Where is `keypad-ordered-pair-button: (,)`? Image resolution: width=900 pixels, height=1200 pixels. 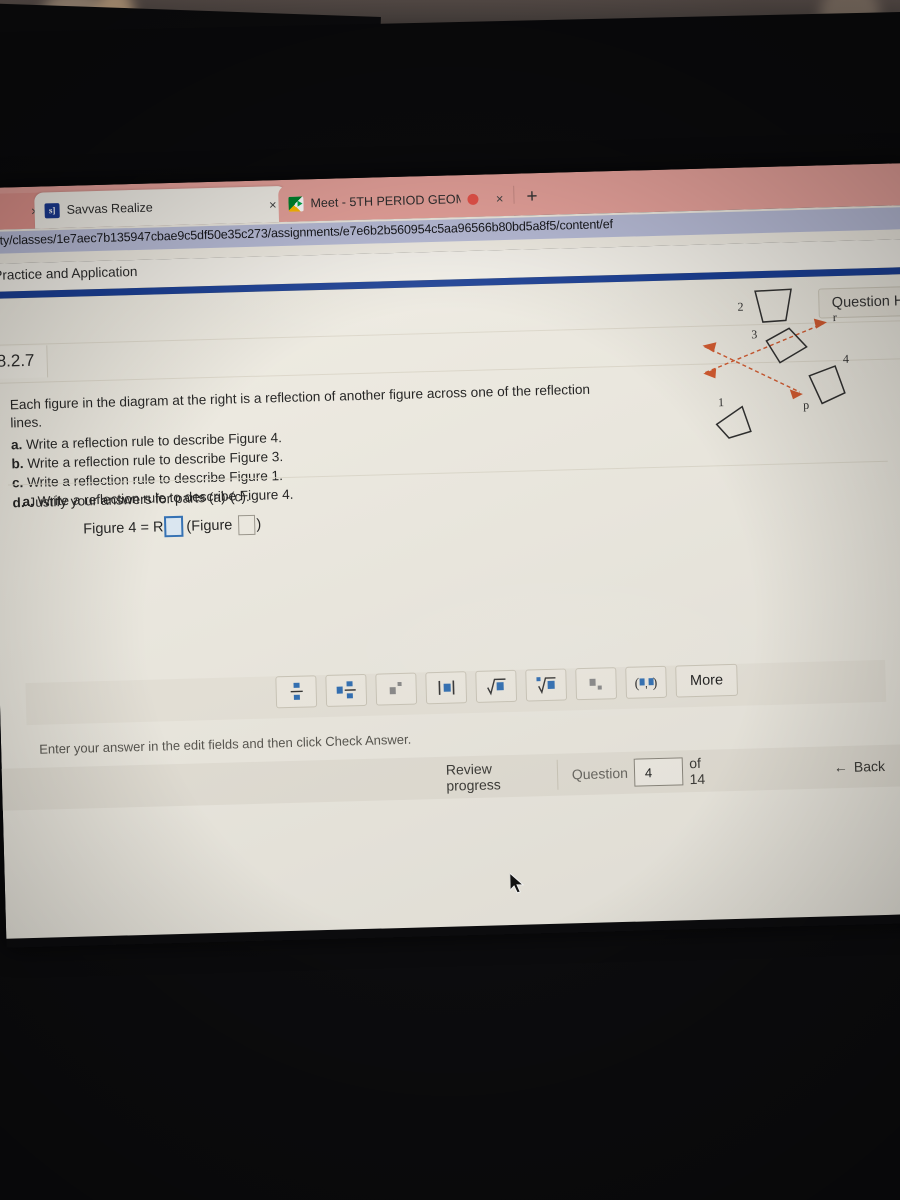 keypad-ordered-pair-button: (,) is located at coordinates (646, 682).